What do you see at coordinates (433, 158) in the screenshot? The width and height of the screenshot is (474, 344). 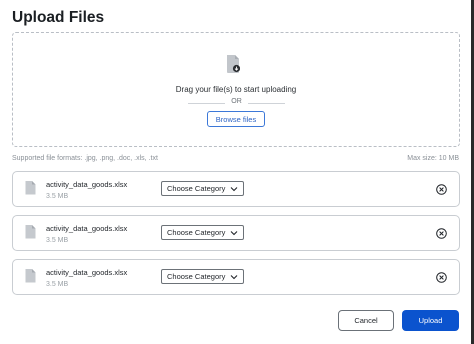 I see `max-size-text: Max size: 10 MB` at bounding box center [433, 158].